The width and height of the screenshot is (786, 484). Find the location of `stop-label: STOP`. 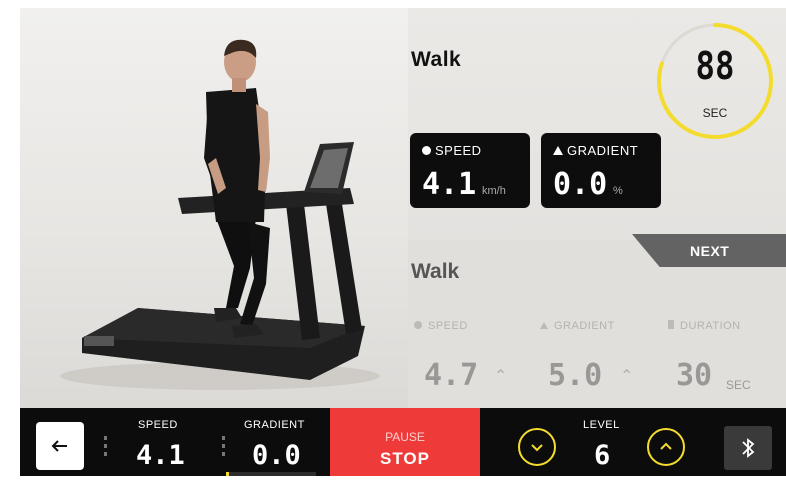

stop-label: STOP is located at coordinates (405, 459).